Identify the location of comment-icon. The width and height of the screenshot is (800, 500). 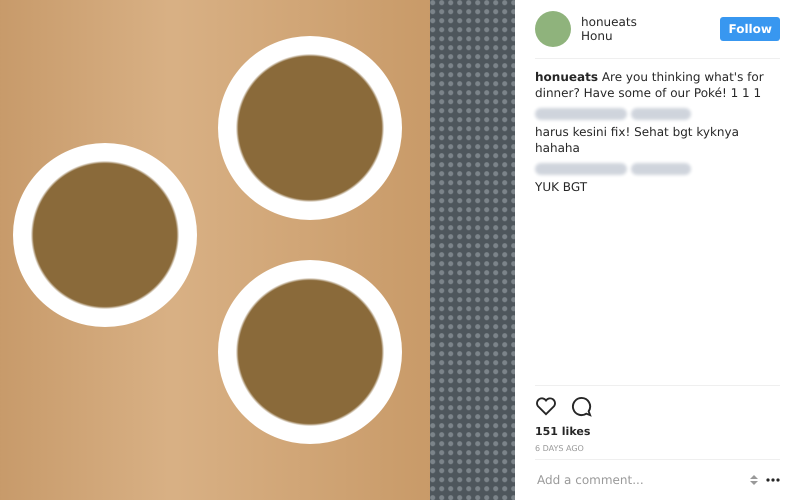
(581, 406).